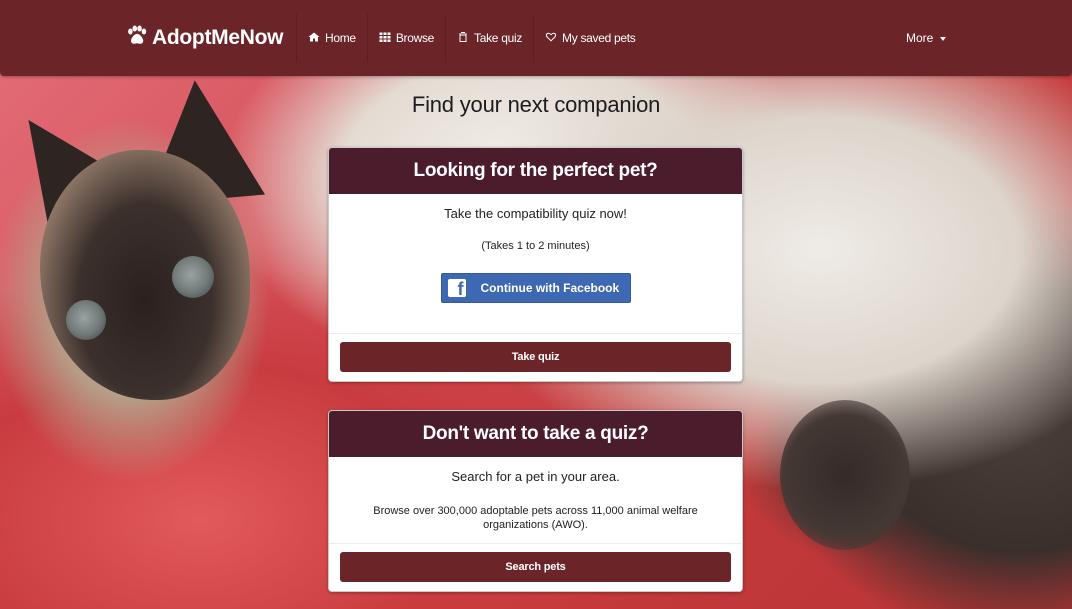  What do you see at coordinates (498, 38) in the screenshot?
I see `nav-item-label: Take quiz` at bounding box center [498, 38].